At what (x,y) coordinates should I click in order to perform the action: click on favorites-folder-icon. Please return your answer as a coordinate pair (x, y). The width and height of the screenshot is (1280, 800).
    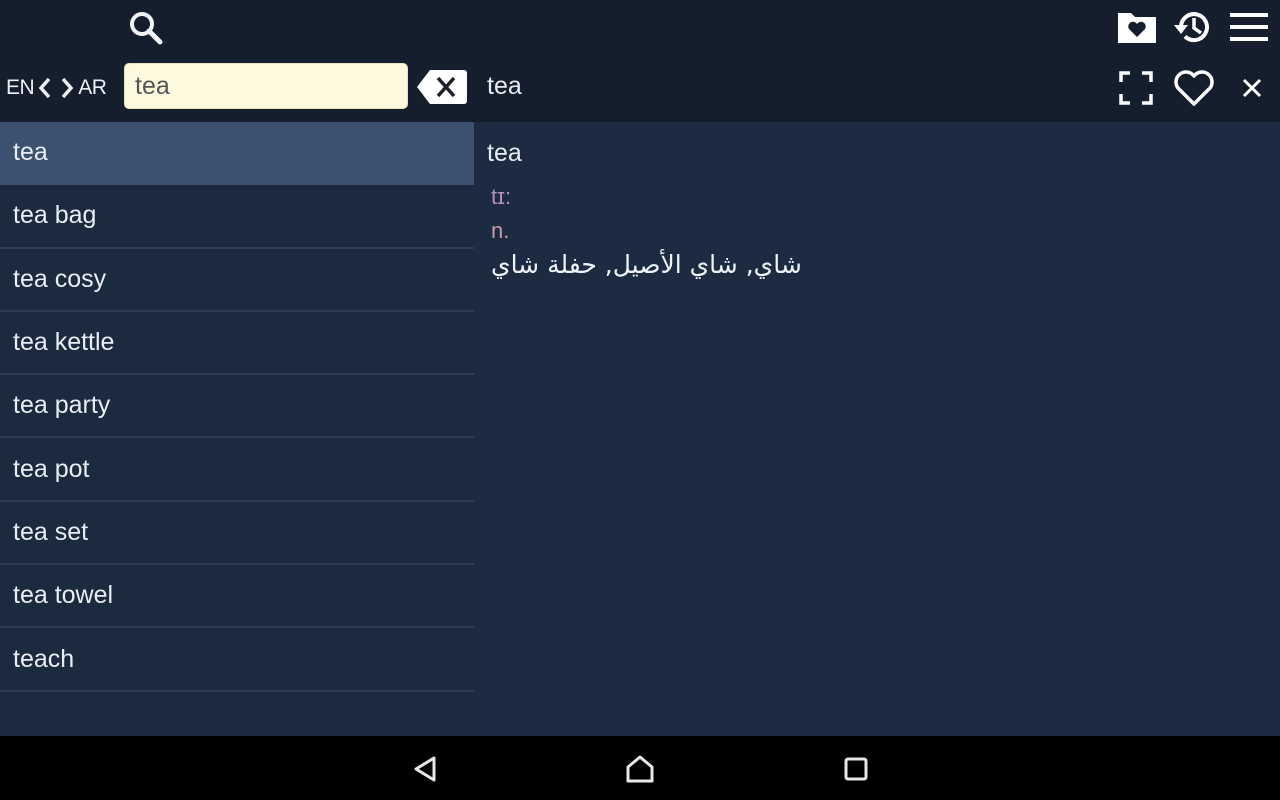
    Looking at the image, I should click on (1137, 27).